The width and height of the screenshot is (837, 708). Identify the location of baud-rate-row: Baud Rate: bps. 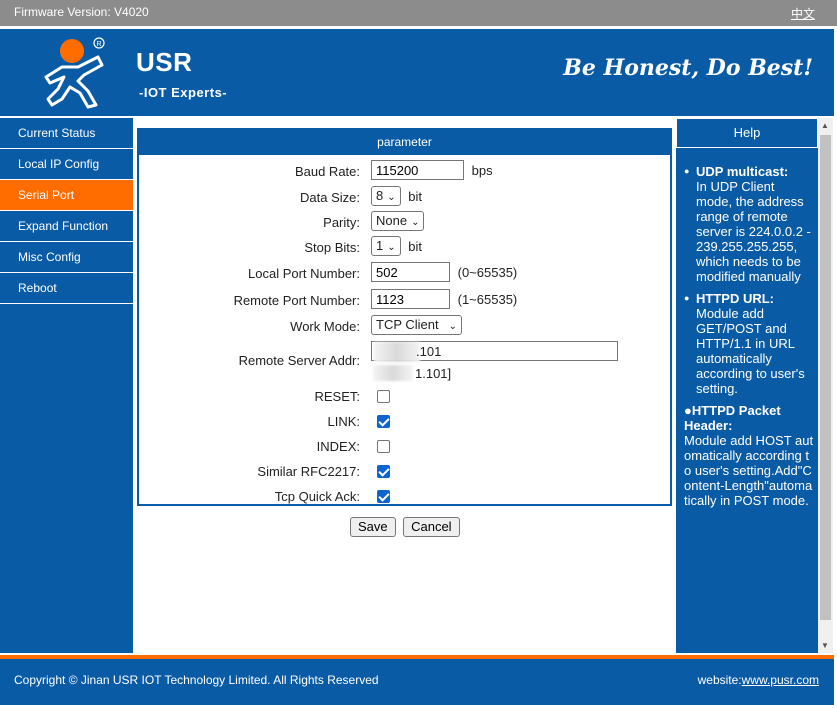
(404, 172).